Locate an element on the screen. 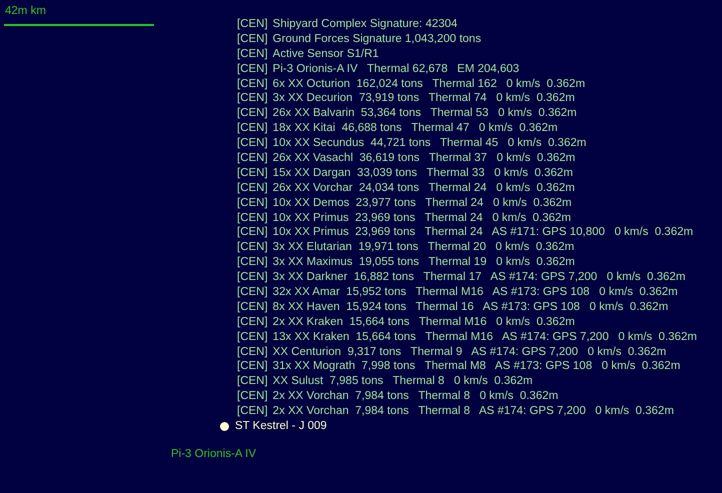 This screenshot has height=493, width=722. contact-label: 18x XX Kitai 46,688 tons Thermal 47 0 km/s 0.362m is located at coordinates (415, 128).